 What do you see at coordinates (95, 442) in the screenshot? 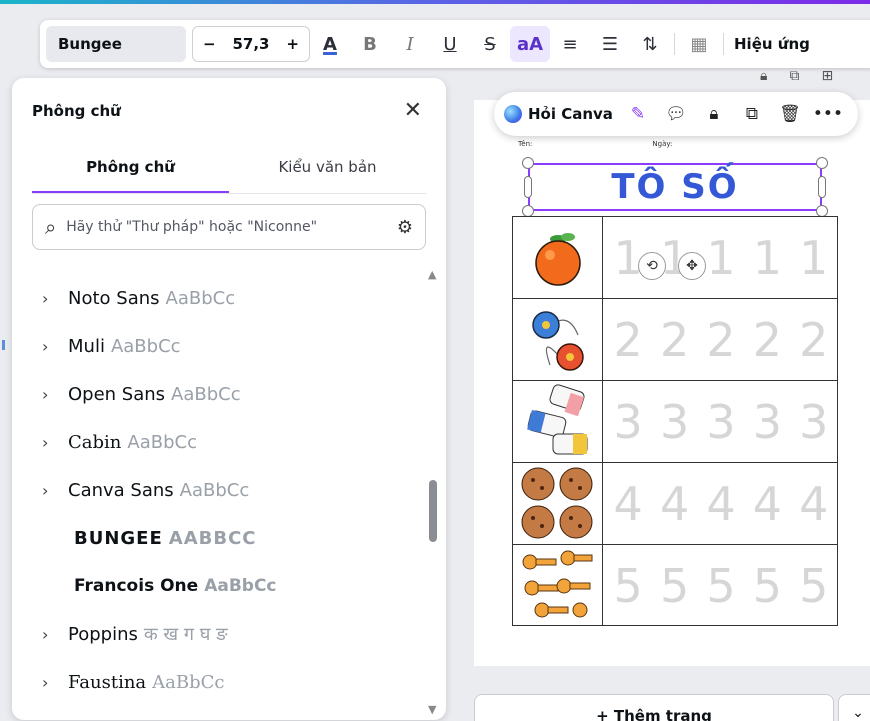
I see `font-name: Cabin` at bounding box center [95, 442].